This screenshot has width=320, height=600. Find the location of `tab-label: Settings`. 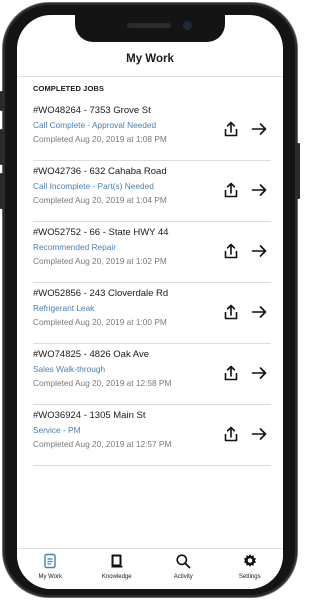

tab-label: Settings is located at coordinates (249, 577).